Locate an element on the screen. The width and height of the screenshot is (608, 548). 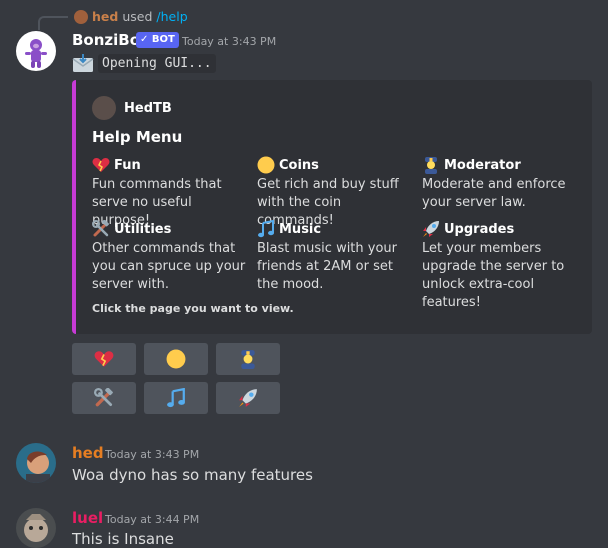
bonzibot-timestamp: Today at 3:43 PM is located at coordinates (229, 41).